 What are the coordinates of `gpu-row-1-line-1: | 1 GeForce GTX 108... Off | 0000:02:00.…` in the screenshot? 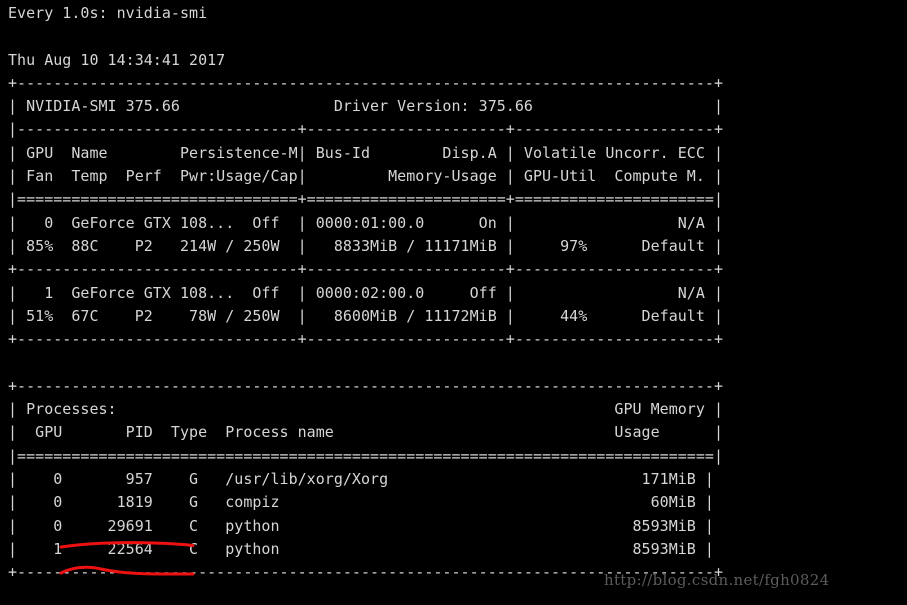 It's located at (366, 292).